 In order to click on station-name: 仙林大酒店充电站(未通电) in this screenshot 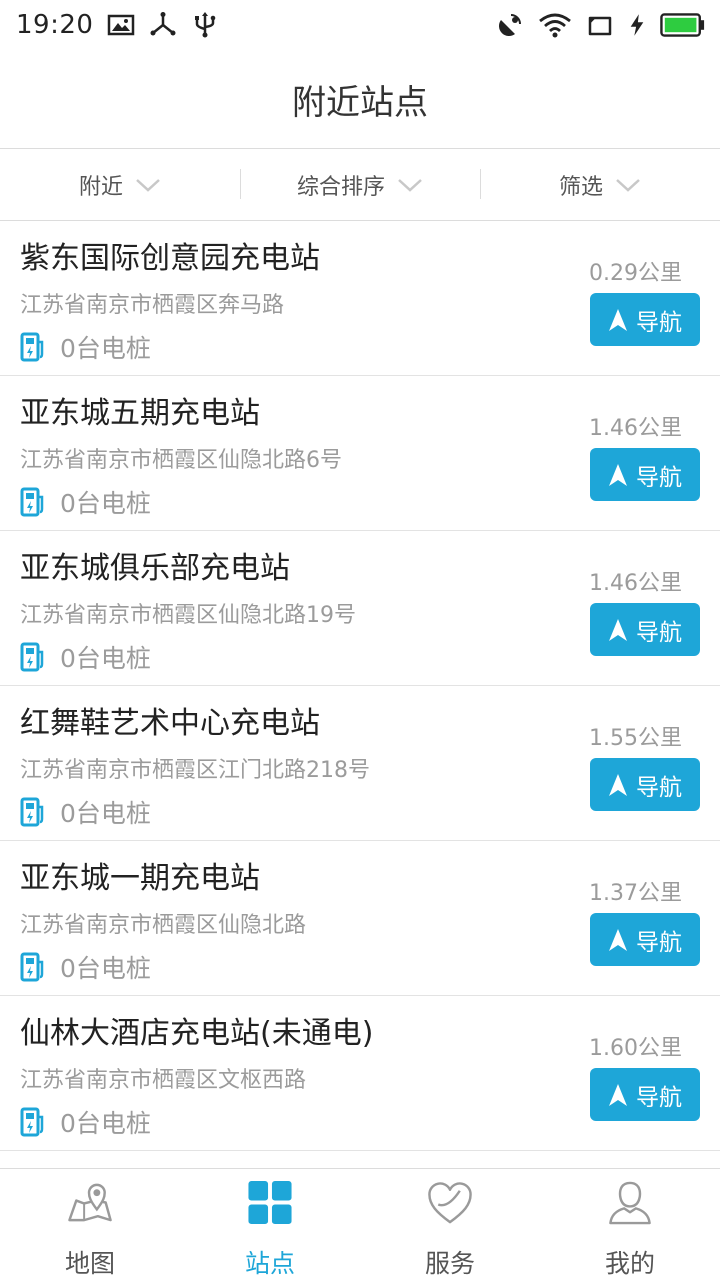, I will do `click(197, 1033)`.